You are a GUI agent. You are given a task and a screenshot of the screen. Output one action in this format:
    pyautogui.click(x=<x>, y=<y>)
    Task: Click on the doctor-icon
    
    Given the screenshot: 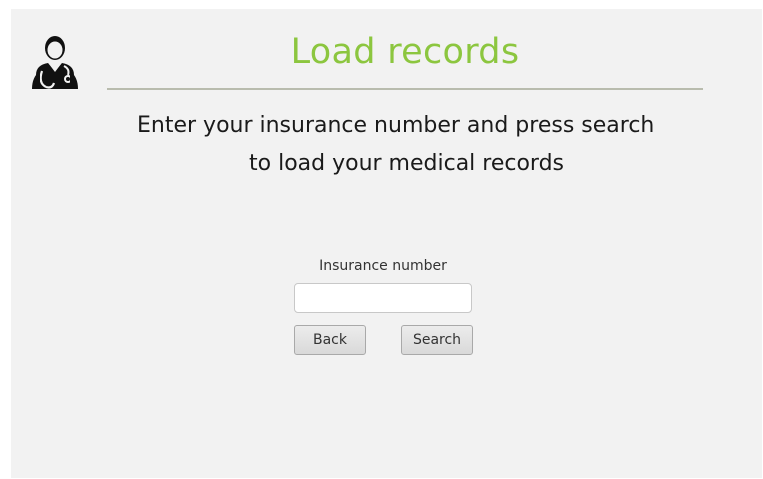 What is the action you would take?
    pyautogui.click(x=55, y=62)
    